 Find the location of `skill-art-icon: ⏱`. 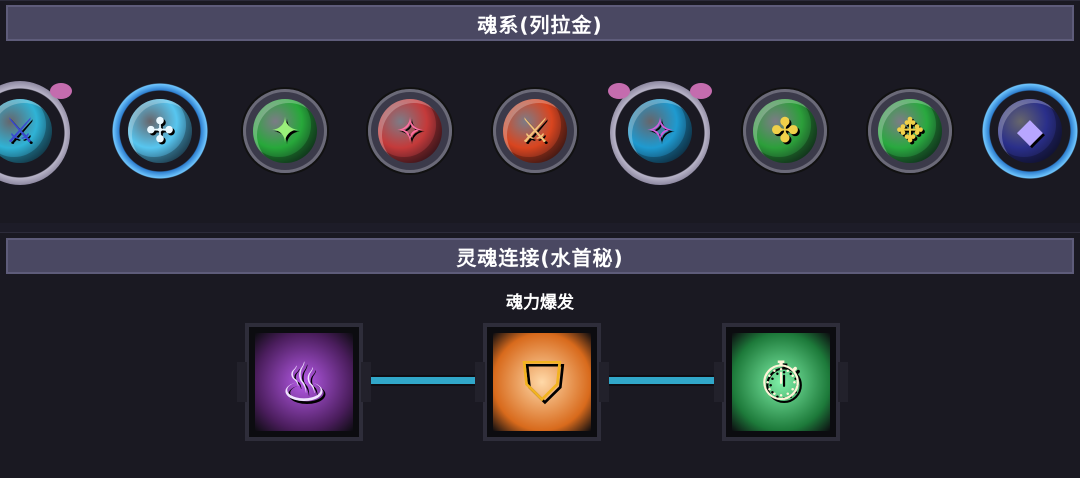

skill-art-icon: ⏱ is located at coordinates (781, 382).